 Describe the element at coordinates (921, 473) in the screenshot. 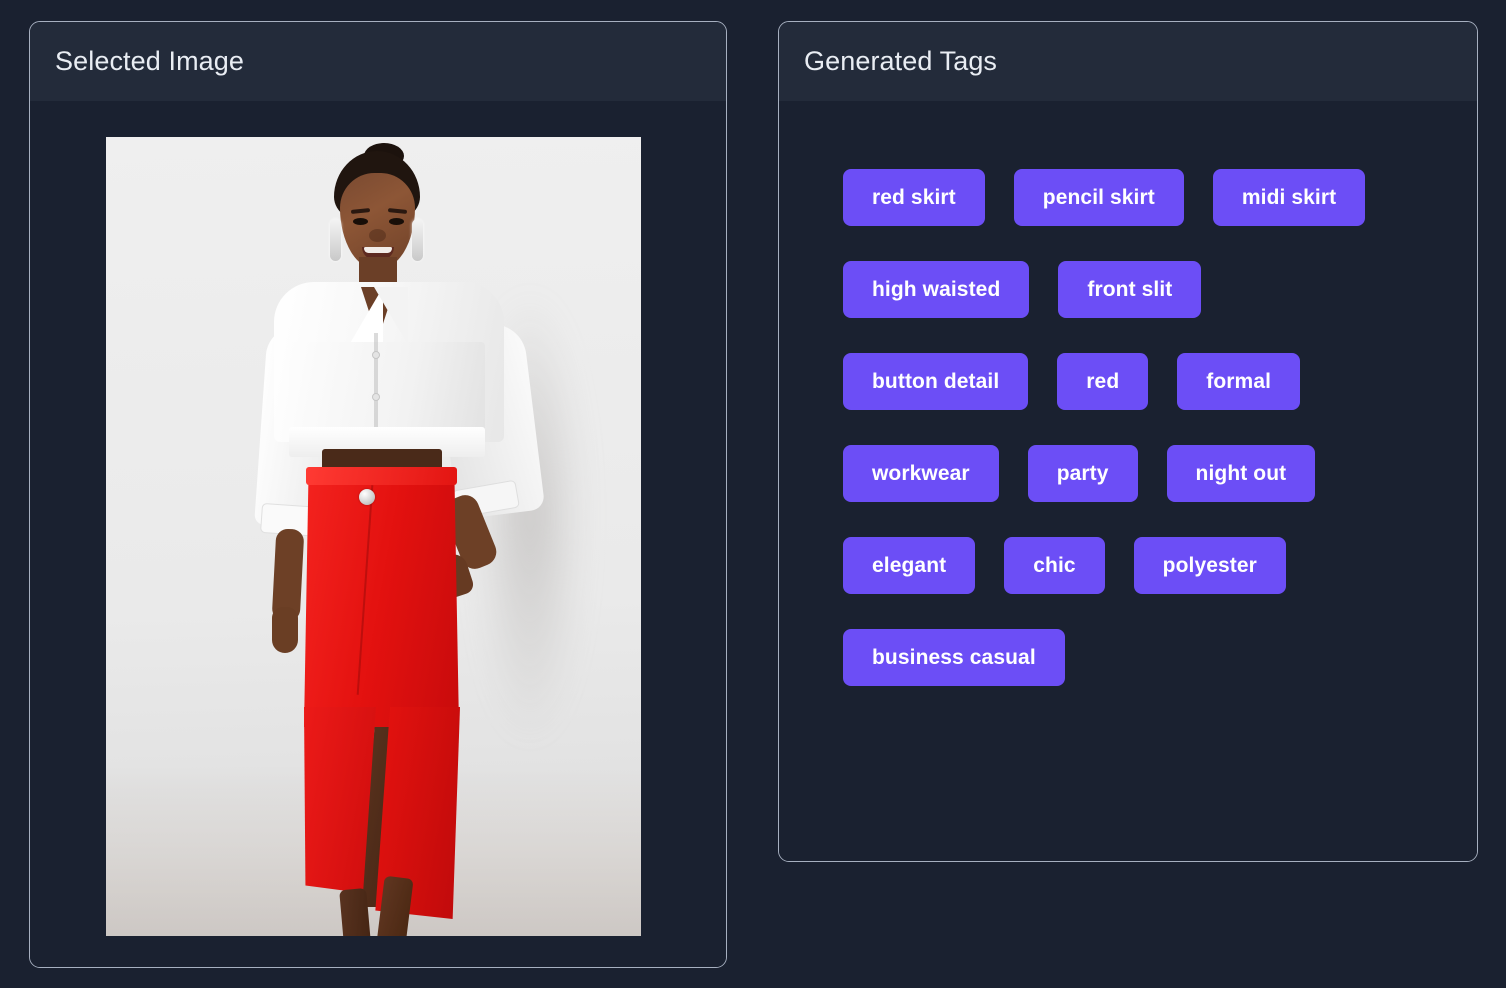

I see `tag-pill: workwear` at that location.